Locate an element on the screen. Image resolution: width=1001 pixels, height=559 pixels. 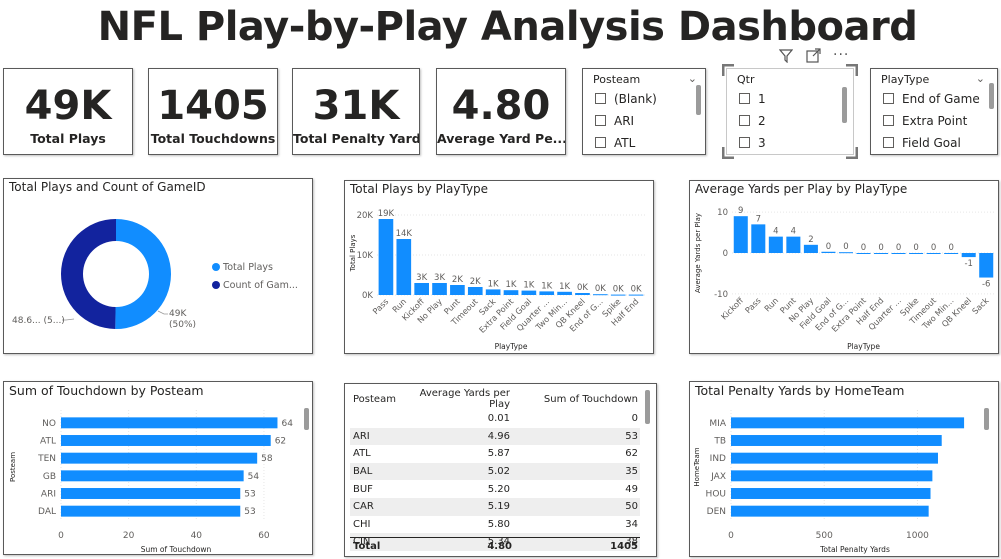
kpi-label: Total Touchdowns is located at coordinates (213, 138).